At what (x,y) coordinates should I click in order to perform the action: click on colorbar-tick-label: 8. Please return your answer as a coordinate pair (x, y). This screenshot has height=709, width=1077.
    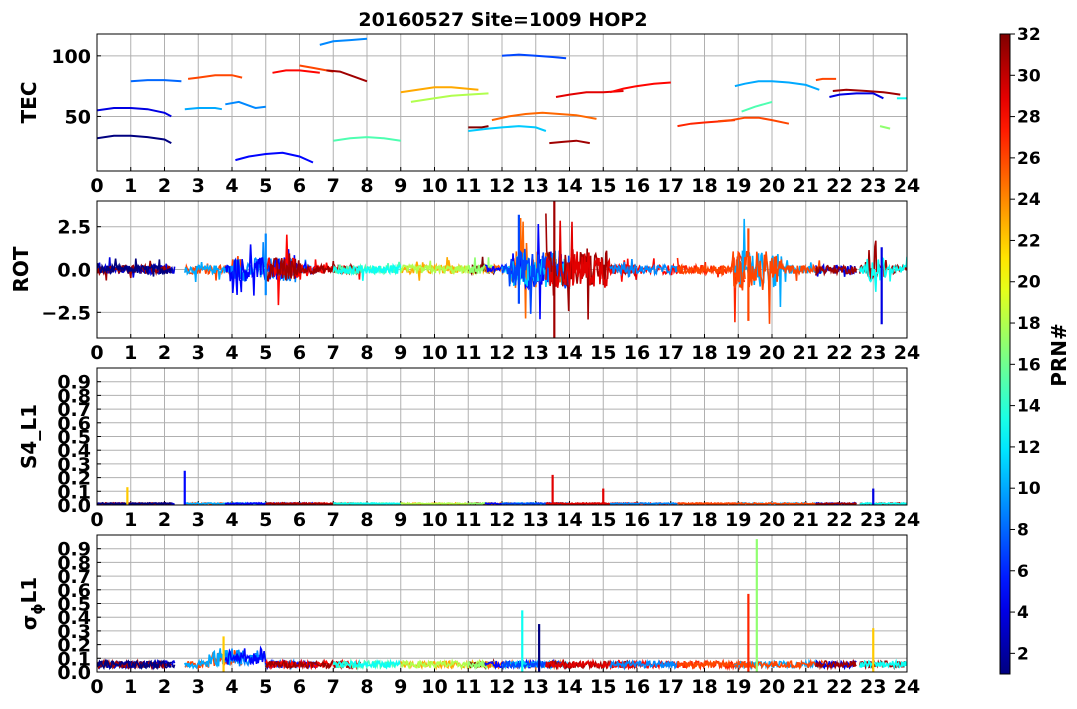
    Looking at the image, I should click on (1023, 530).